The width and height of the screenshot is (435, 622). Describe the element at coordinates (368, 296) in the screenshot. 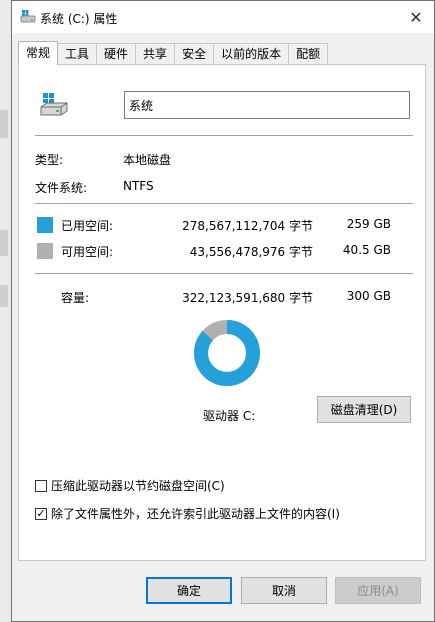

I see `capacity-size: 300 GB` at that location.